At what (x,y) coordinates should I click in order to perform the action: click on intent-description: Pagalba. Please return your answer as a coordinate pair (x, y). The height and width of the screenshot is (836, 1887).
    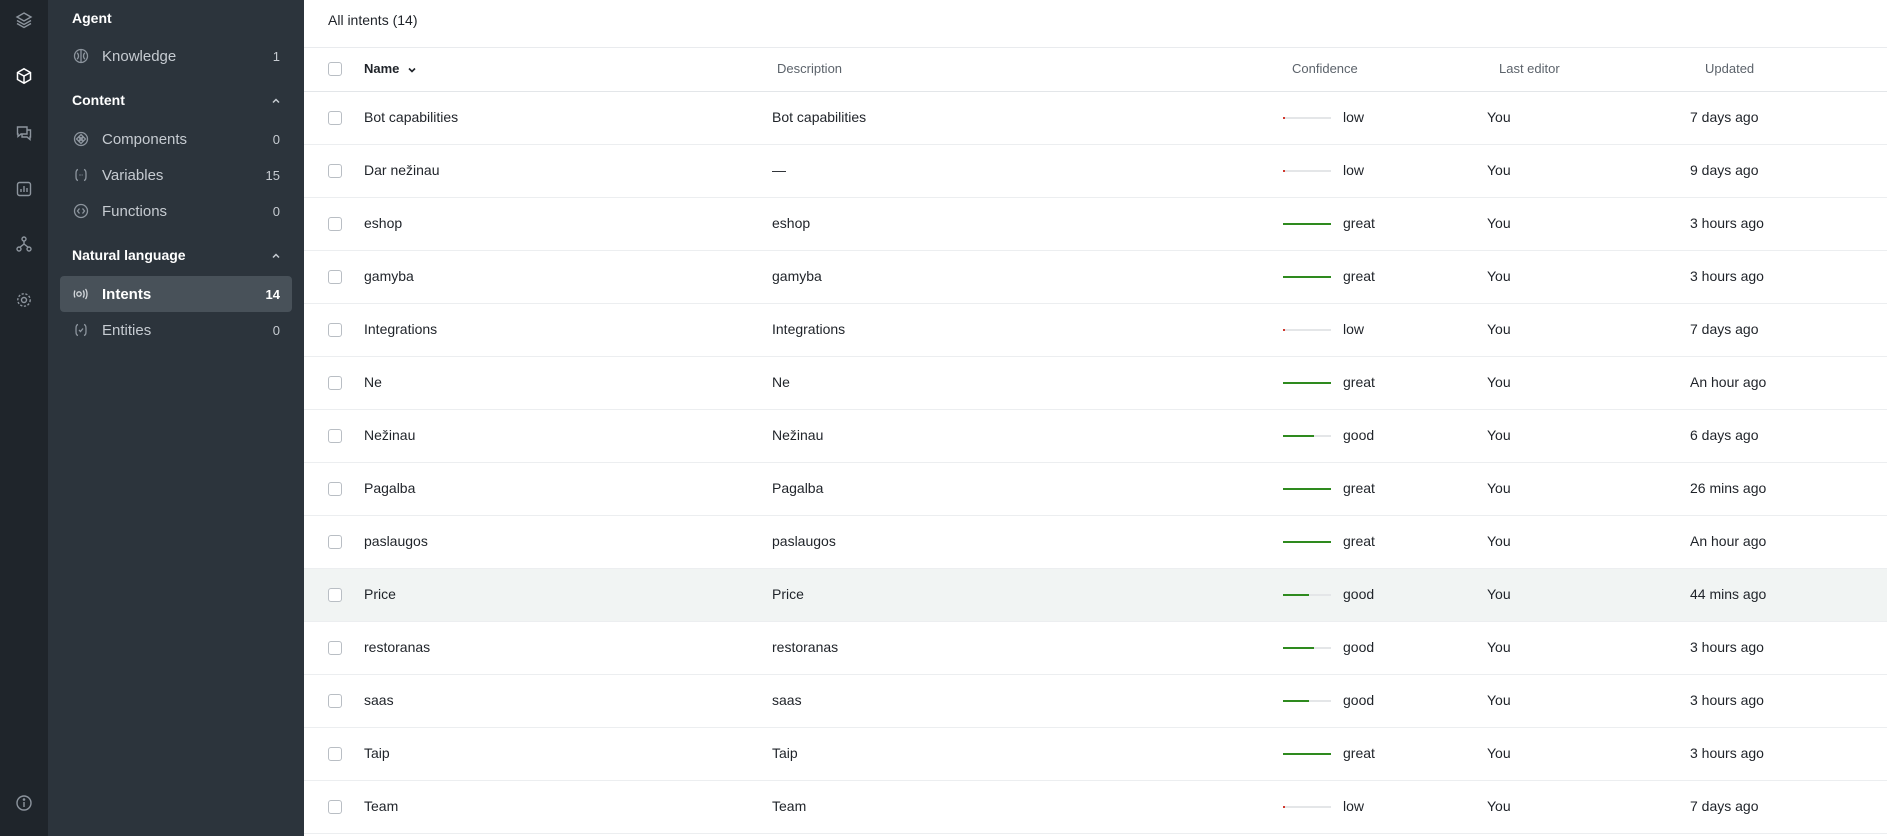
    Looking at the image, I should click on (798, 488).